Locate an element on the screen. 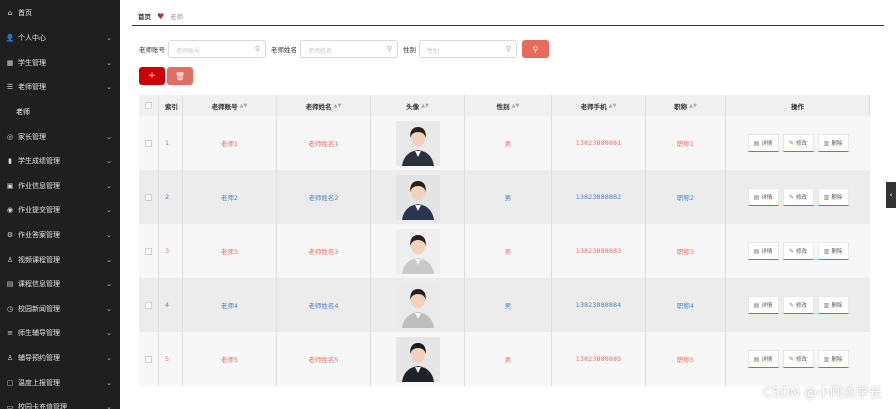 The height and width of the screenshot is (409, 896). batch-delete-button: 🗑 is located at coordinates (180, 76).